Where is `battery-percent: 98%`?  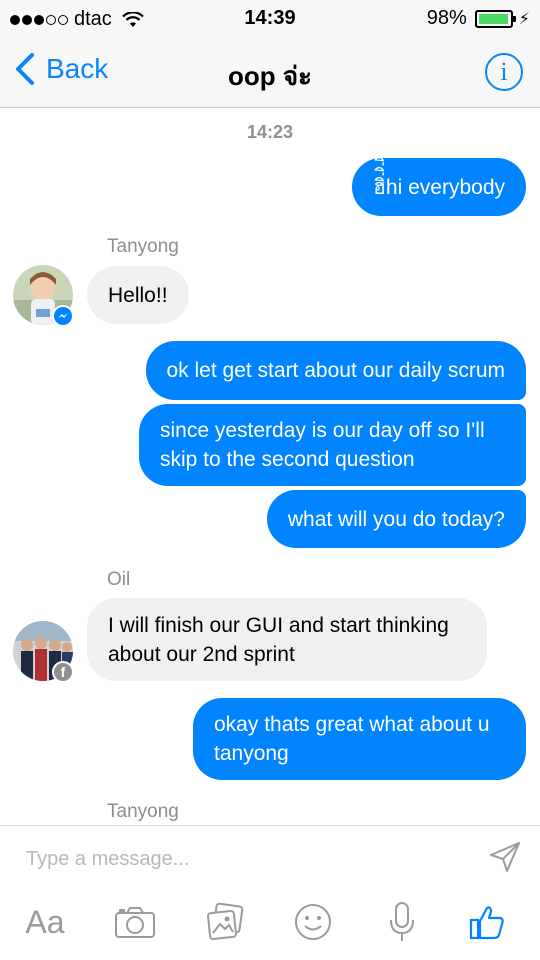
battery-percent: 98% is located at coordinates (446, 18).